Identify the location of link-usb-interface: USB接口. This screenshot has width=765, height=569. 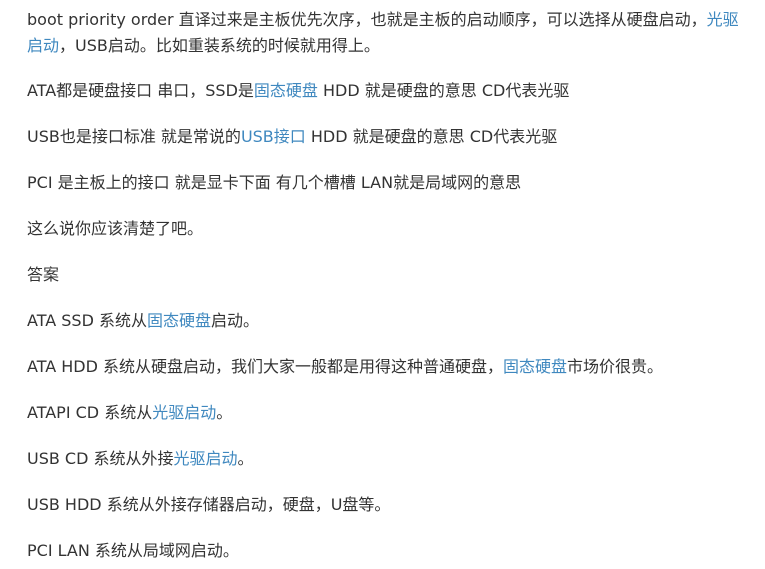
(273, 136).